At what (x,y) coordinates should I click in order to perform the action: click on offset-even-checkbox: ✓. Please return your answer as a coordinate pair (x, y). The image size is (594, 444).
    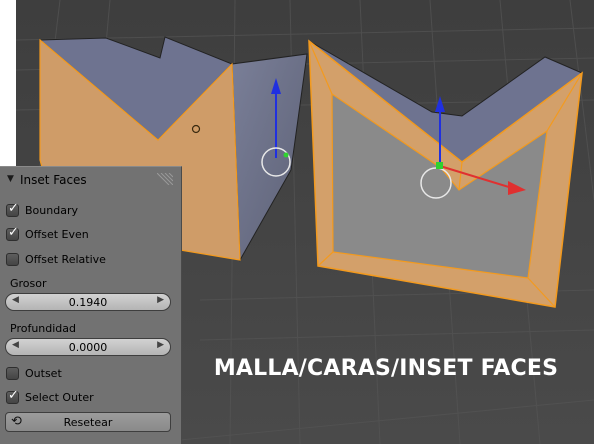
    Looking at the image, I should click on (12, 232).